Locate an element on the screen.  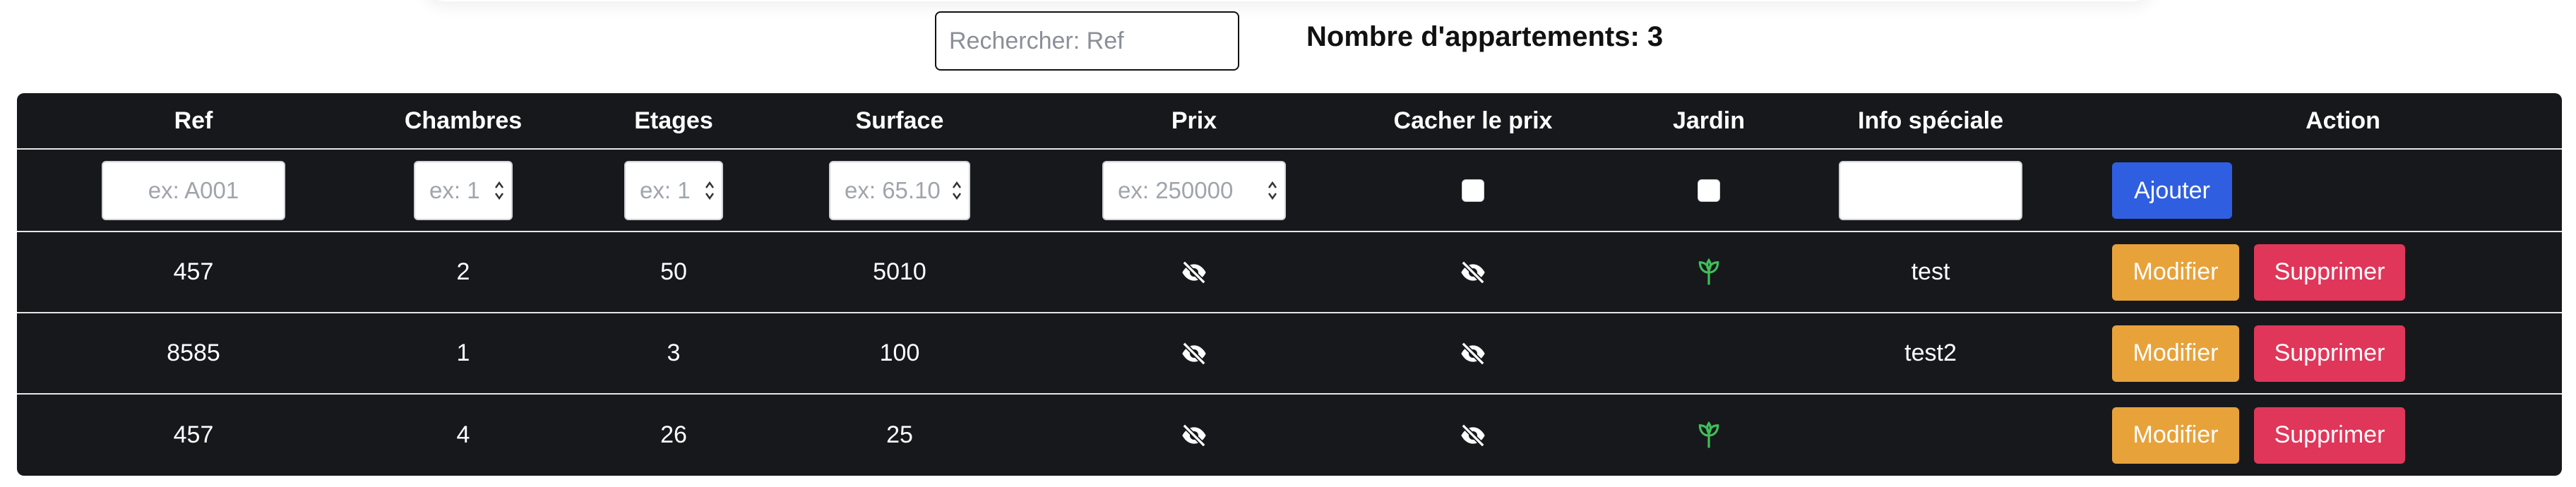
search-box is located at coordinates (1087, 41).